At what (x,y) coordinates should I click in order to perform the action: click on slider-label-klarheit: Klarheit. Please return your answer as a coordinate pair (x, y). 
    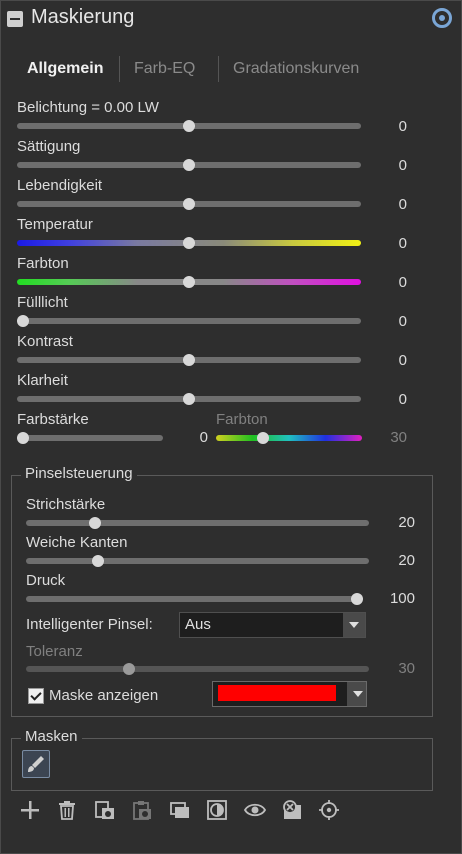
    Looking at the image, I should click on (42, 380).